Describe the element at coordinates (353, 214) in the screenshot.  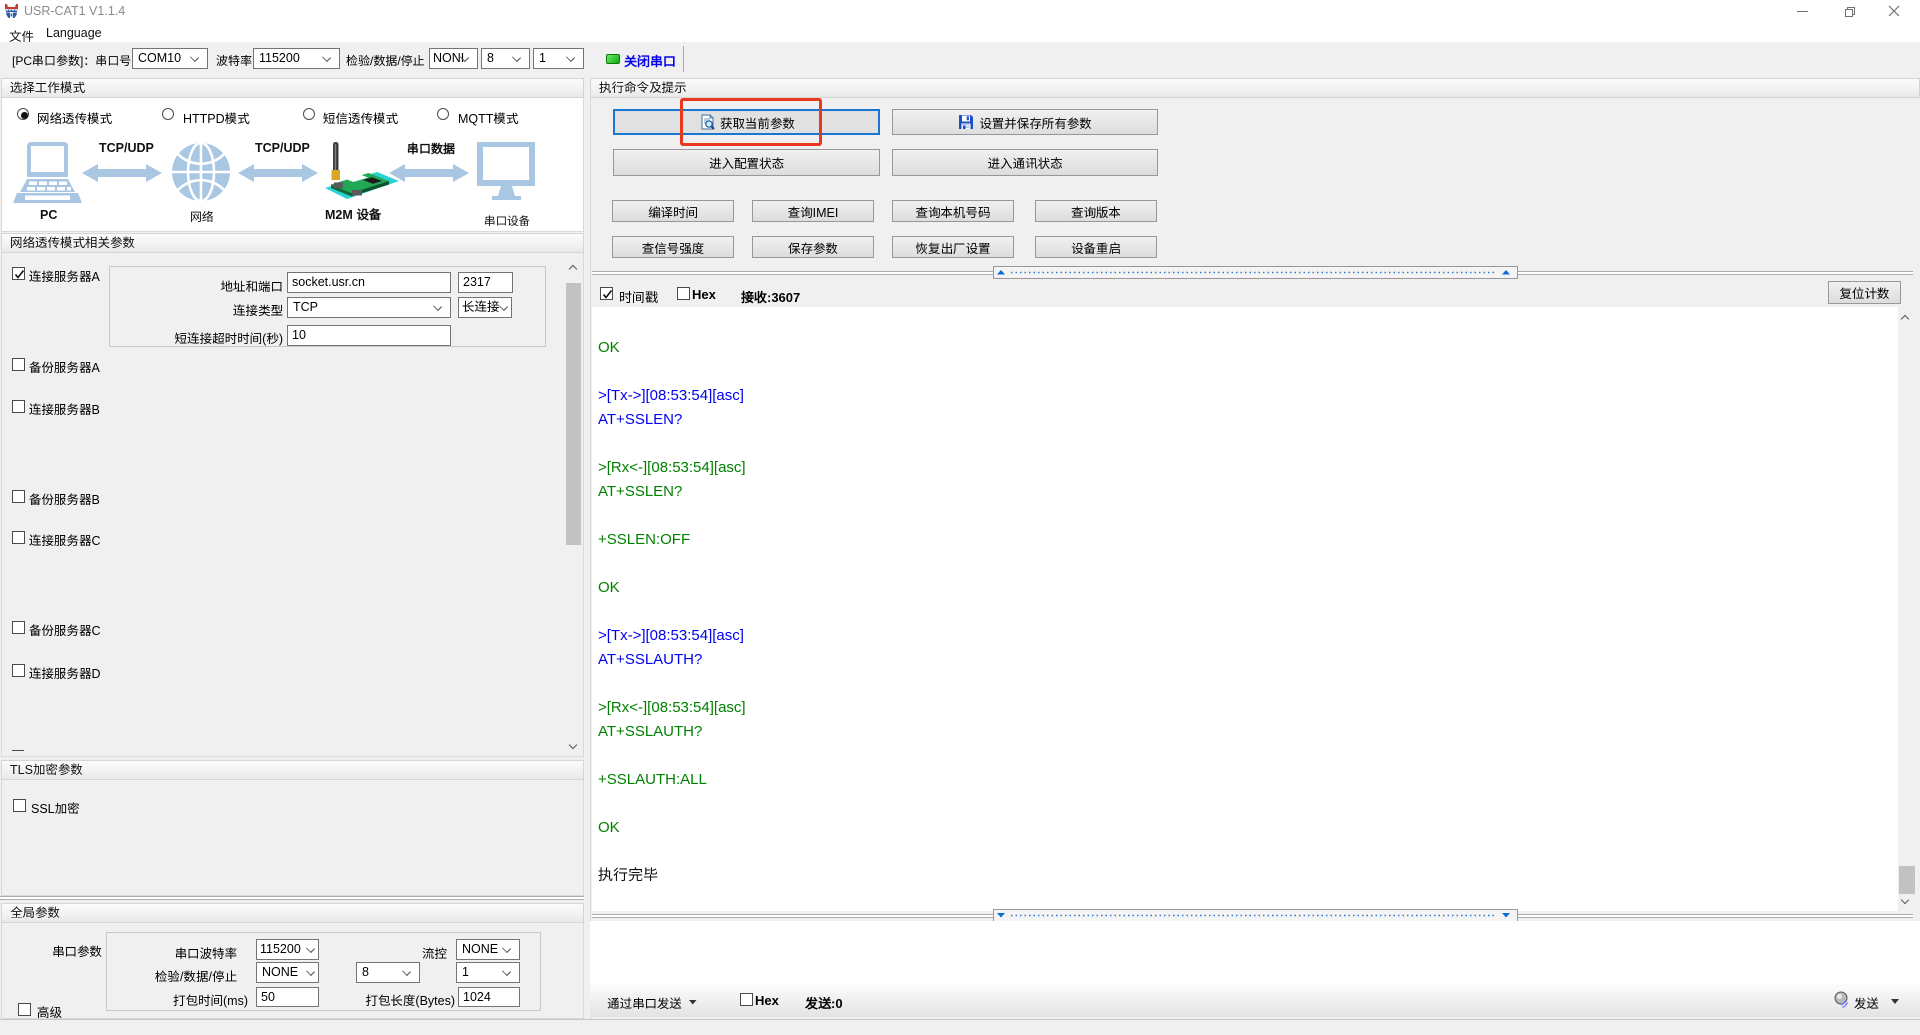
I see `svg-text: M2M 设备` at that location.